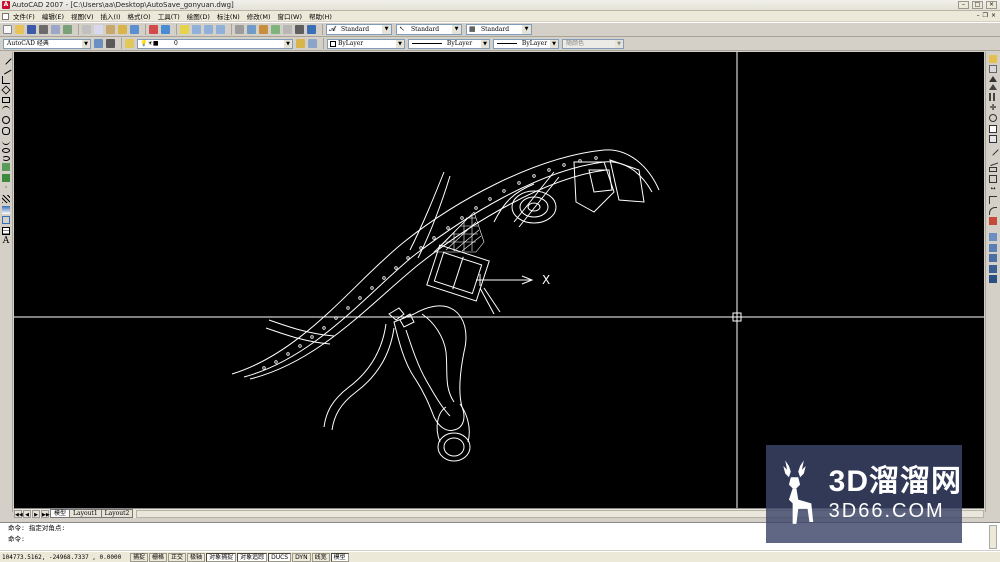  Describe the element at coordinates (6, 58) in the screenshot. I see `line-icon` at that location.